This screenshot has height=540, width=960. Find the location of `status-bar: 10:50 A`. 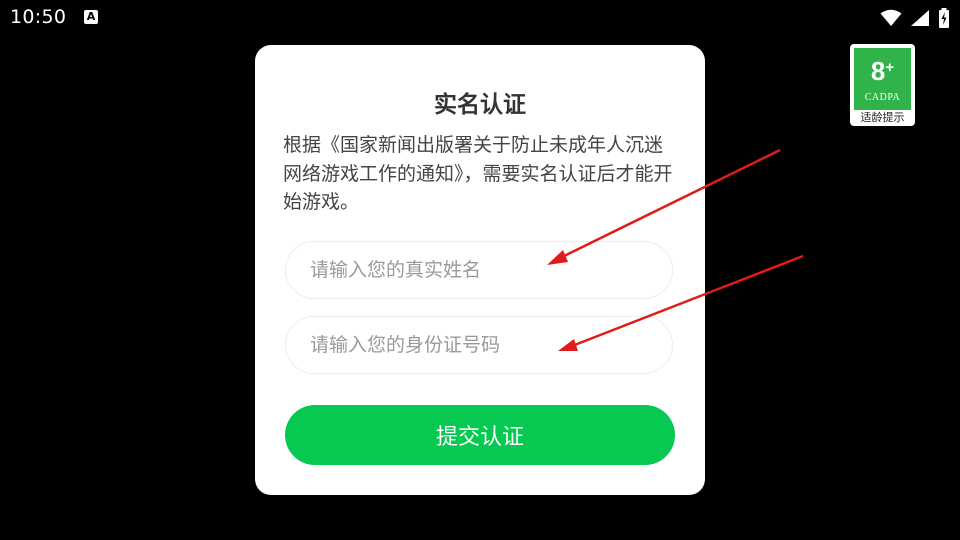

status-bar: 10:50 A is located at coordinates (480, 18).